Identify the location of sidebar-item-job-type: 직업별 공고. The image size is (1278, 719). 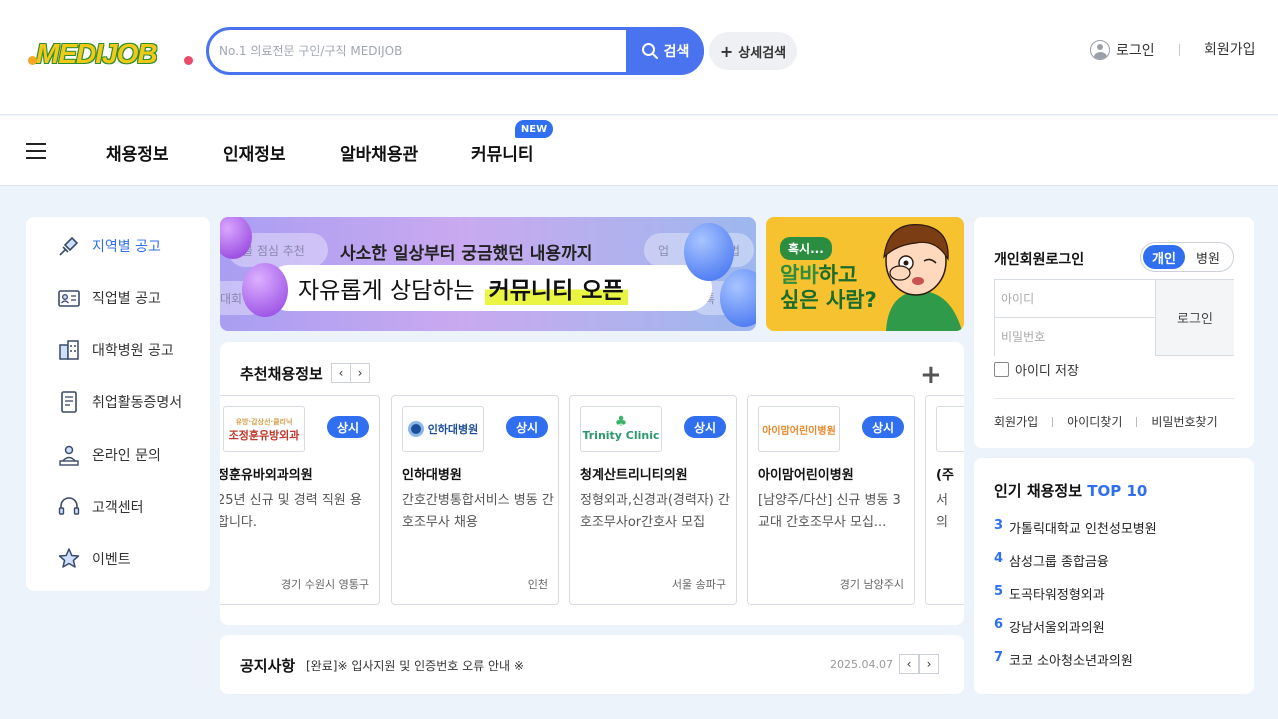
(118, 298).